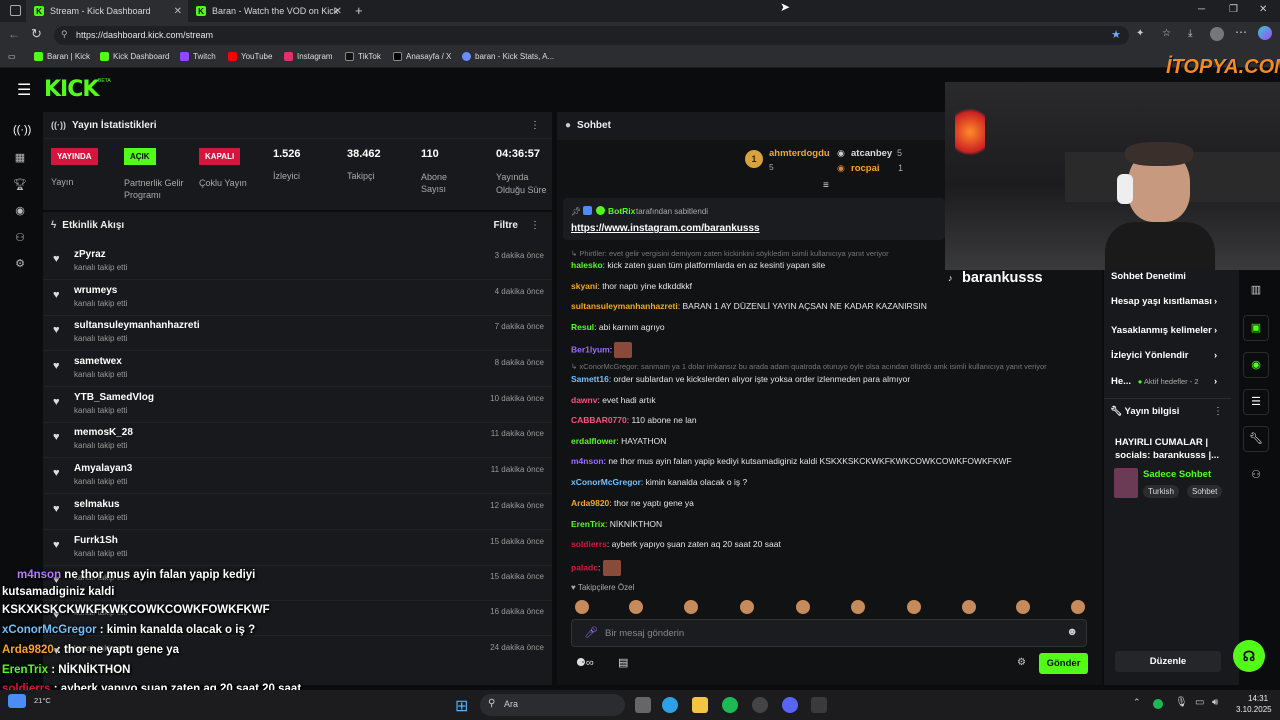 The width and height of the screenshot is (1280, 720). Describe the element at coordinates (760, 705) in the screenshot. I see `obs-icon` at that location.